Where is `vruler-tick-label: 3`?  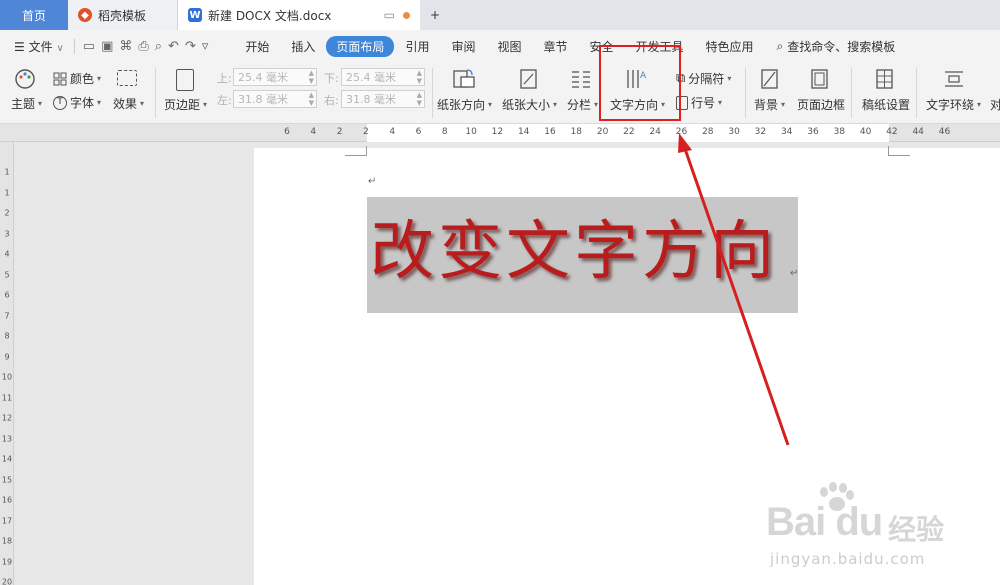 vruler-tick-label: 3 is located at coordinates (7, 233).